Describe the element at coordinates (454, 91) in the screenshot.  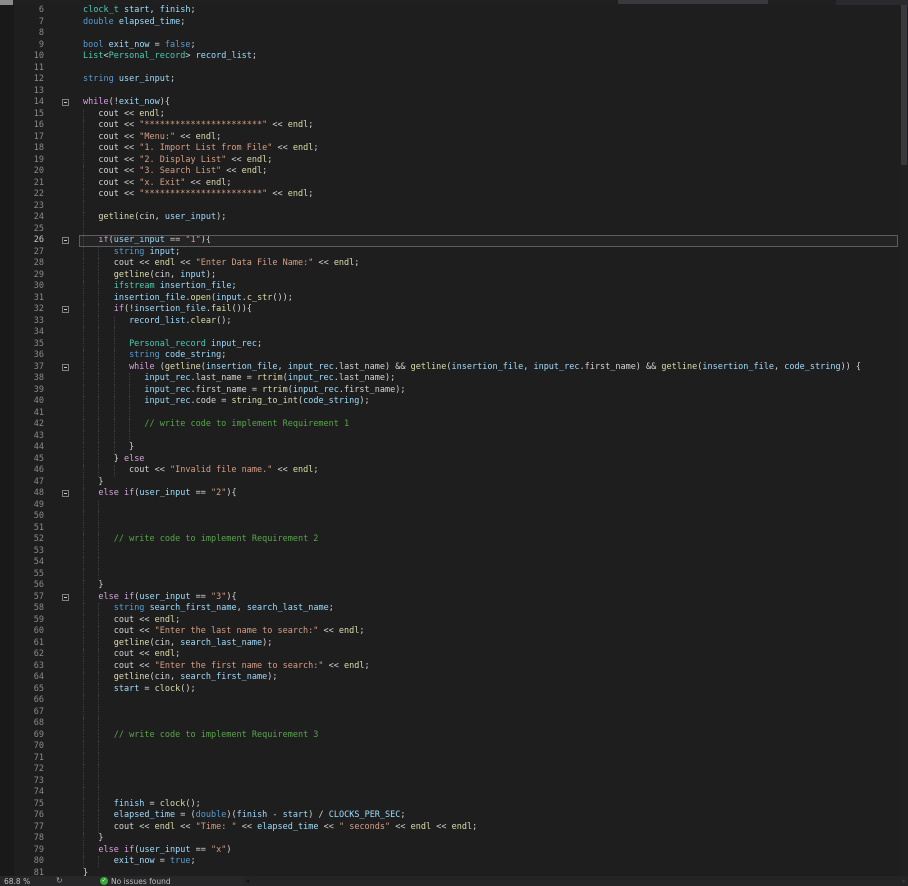
I see `code-line: 13` at that location.